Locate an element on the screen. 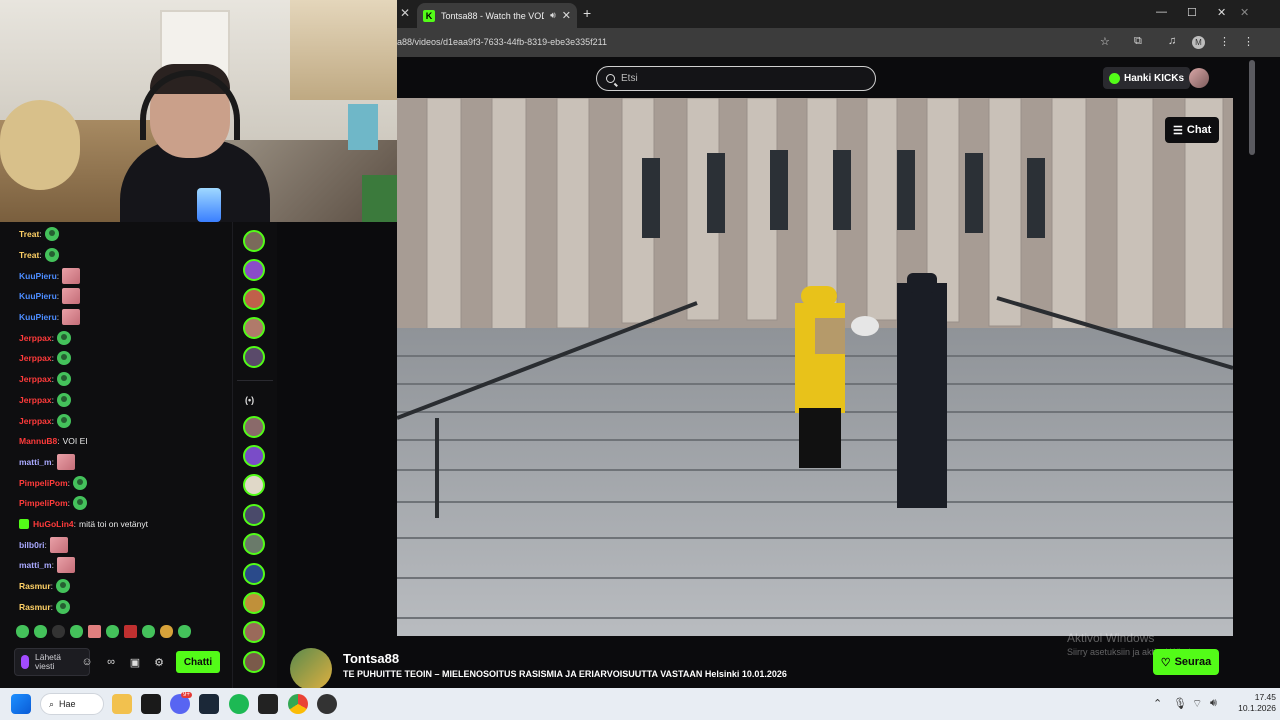 This screenshot has height=720, width=1280. chat-username: bilb0ri is located at coordinates (32, 545).